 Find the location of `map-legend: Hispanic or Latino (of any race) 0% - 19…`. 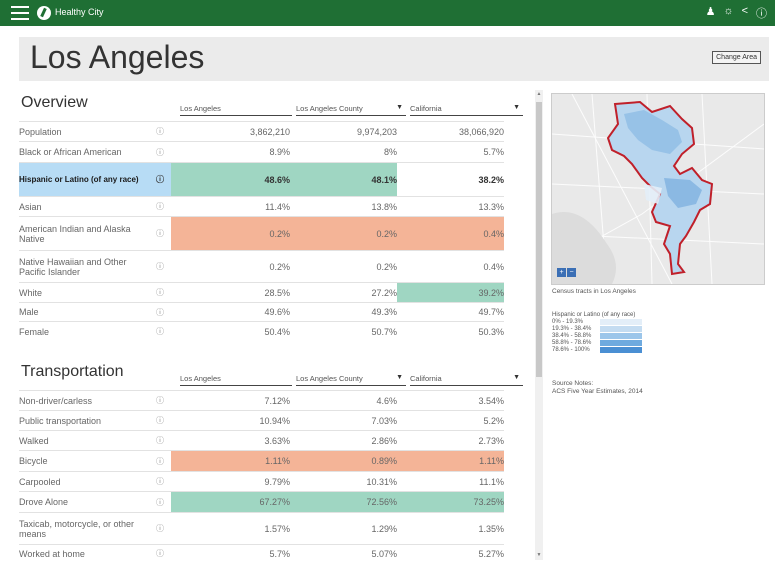

map-legend: Hispanic or Latino (of any race) 0% - 19… is located at coordinates (597, 332).